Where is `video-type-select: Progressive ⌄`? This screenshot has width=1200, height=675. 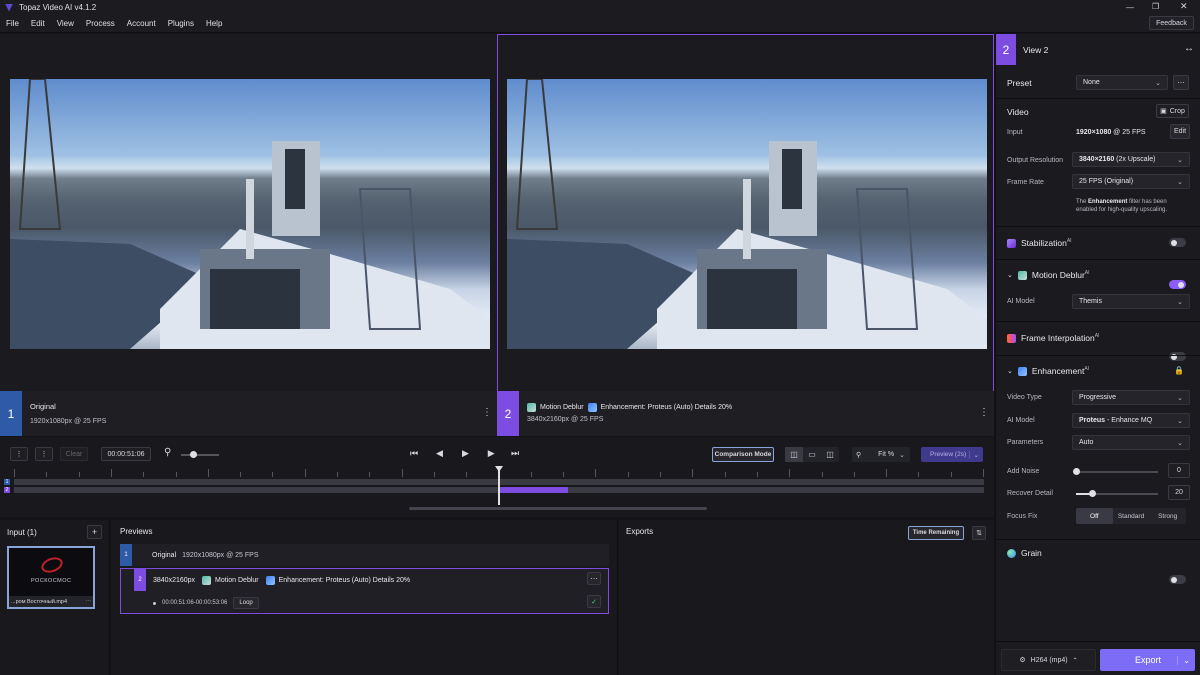
video-type-select: Progressive ⌄ is located at coordinates (1131, 397).